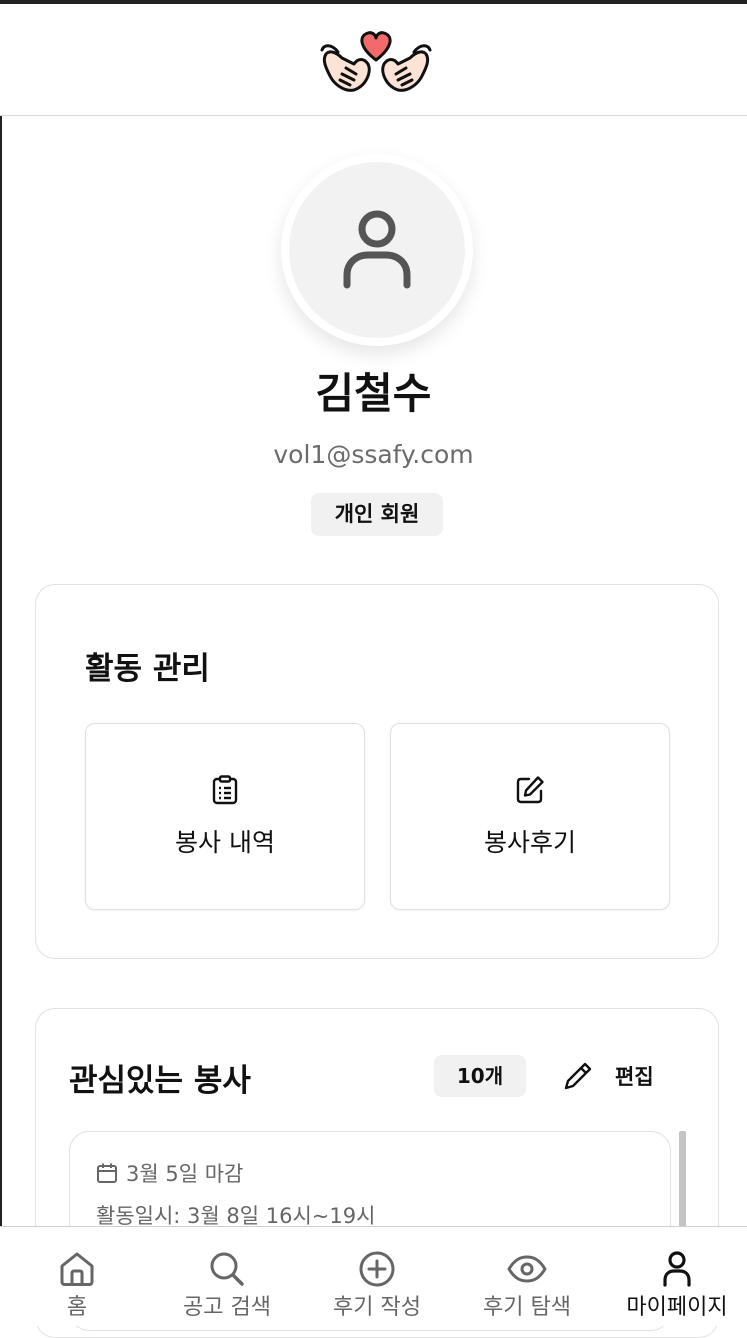 Image resolution: width=747 pixels, height=1338 pixels. Describe the element at coordinates (373, 454) in the screenshot. I see `profile-email: vol1@ssafy.com` at that location.